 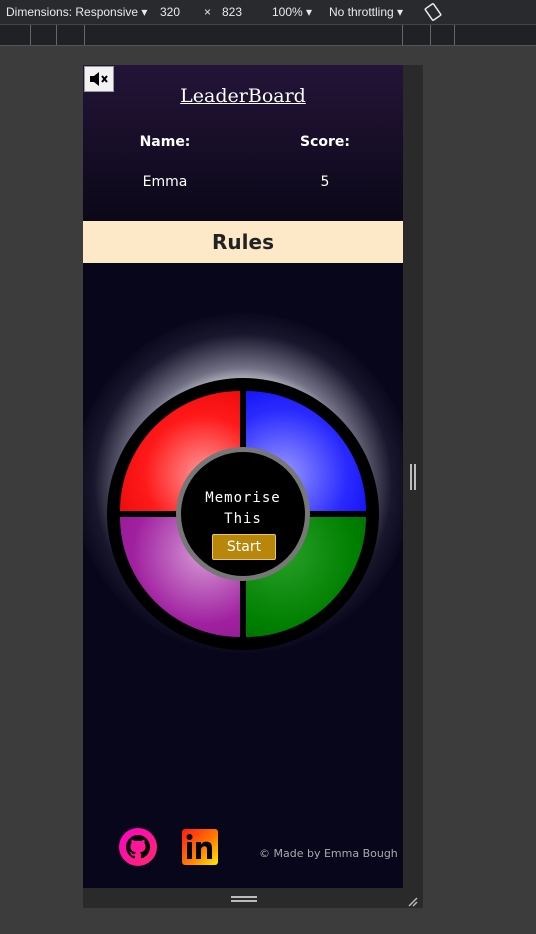 What do you see at coordinates (325, 142) in the screenshot?
I see `score-header: Score:` at bounding box center [325, 142].